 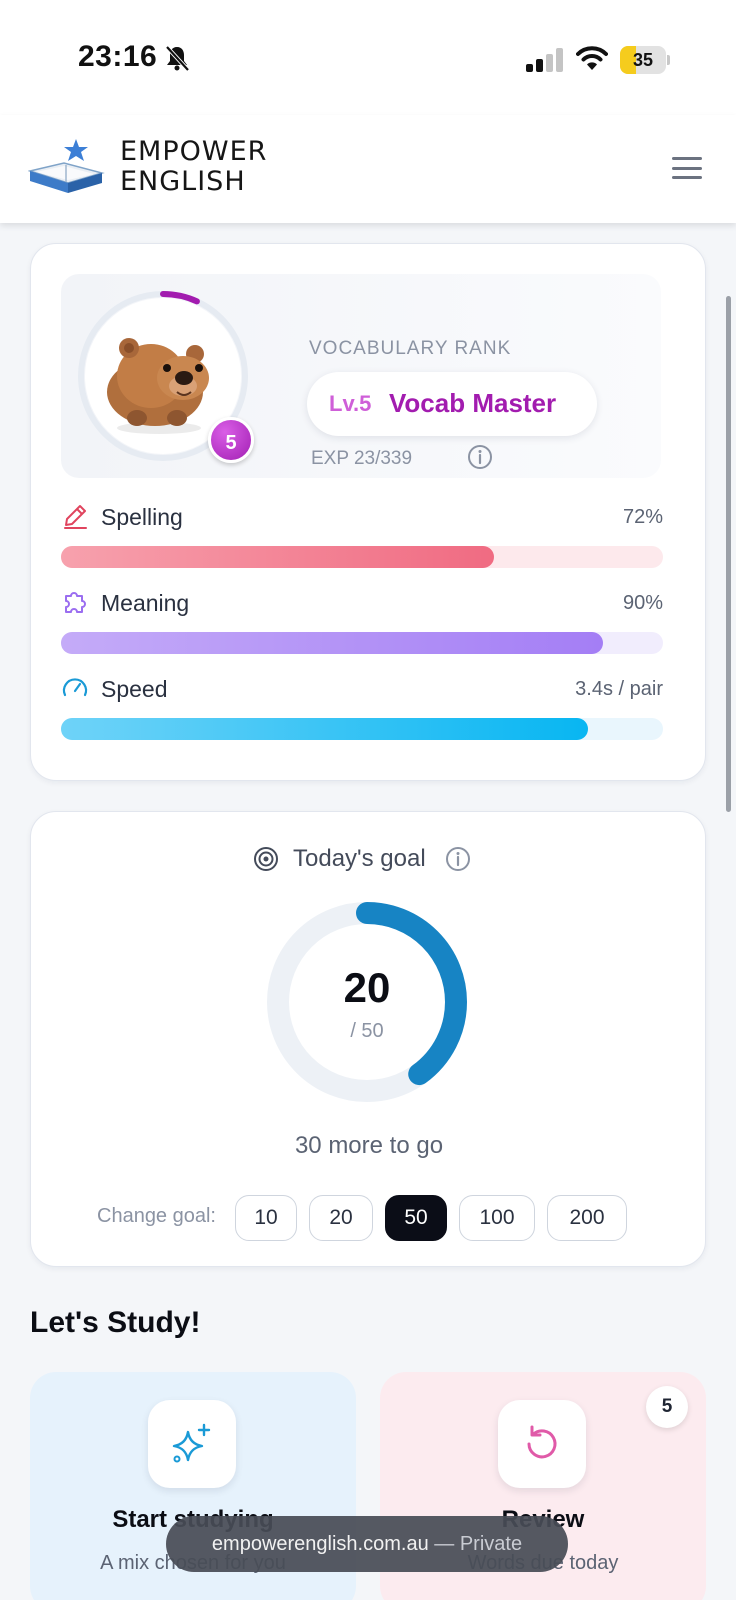 What do you see at coordinates (368, 57) in the screenshot?
I see `status-bar: 23:16 35` at bounding box center [368, 57].